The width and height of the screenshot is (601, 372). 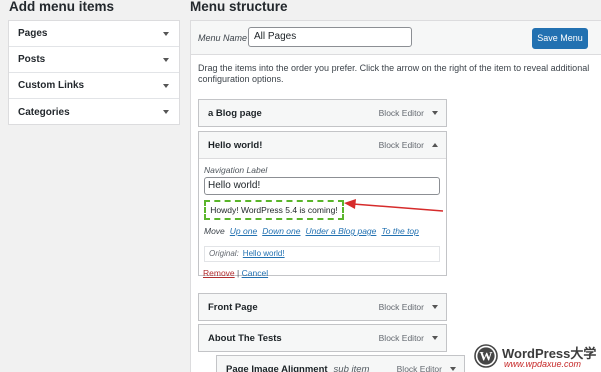 What do you see at coordinates (398, 207) in the screenshot?
I see `arrow-line` at bounding box center [398, 207].